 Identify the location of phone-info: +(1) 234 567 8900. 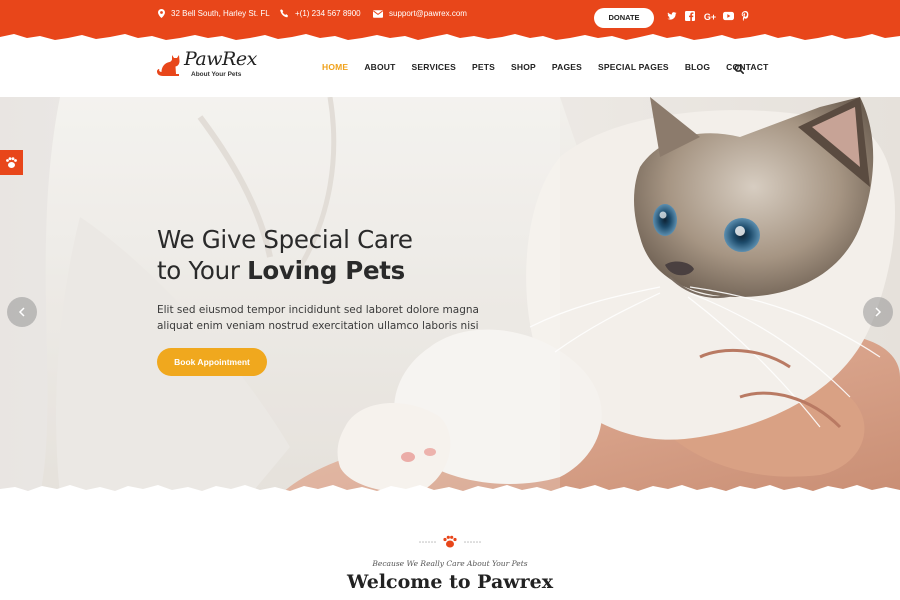
(320, 13).